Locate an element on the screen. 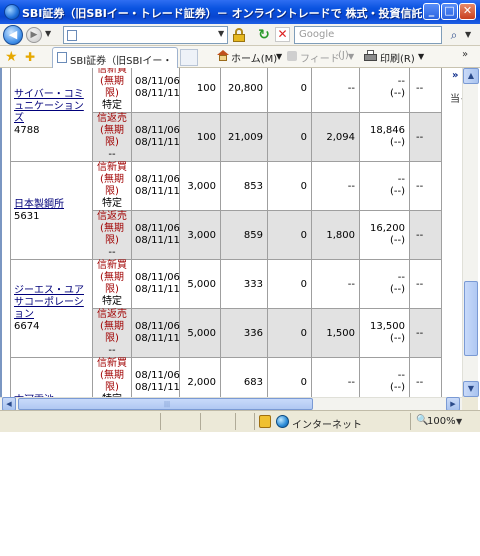  stock-cell: 日本製鋼所 5631 is located at coordinates (51, 210).